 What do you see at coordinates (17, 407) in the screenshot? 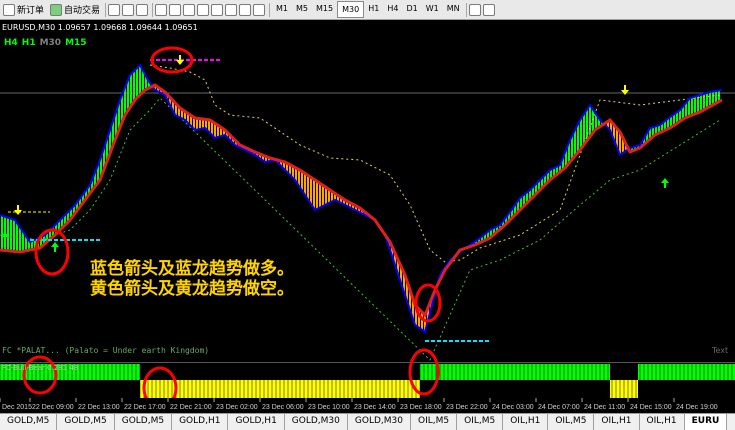
I see `time-label: Dec 2015` at bounding box center [17, 407].